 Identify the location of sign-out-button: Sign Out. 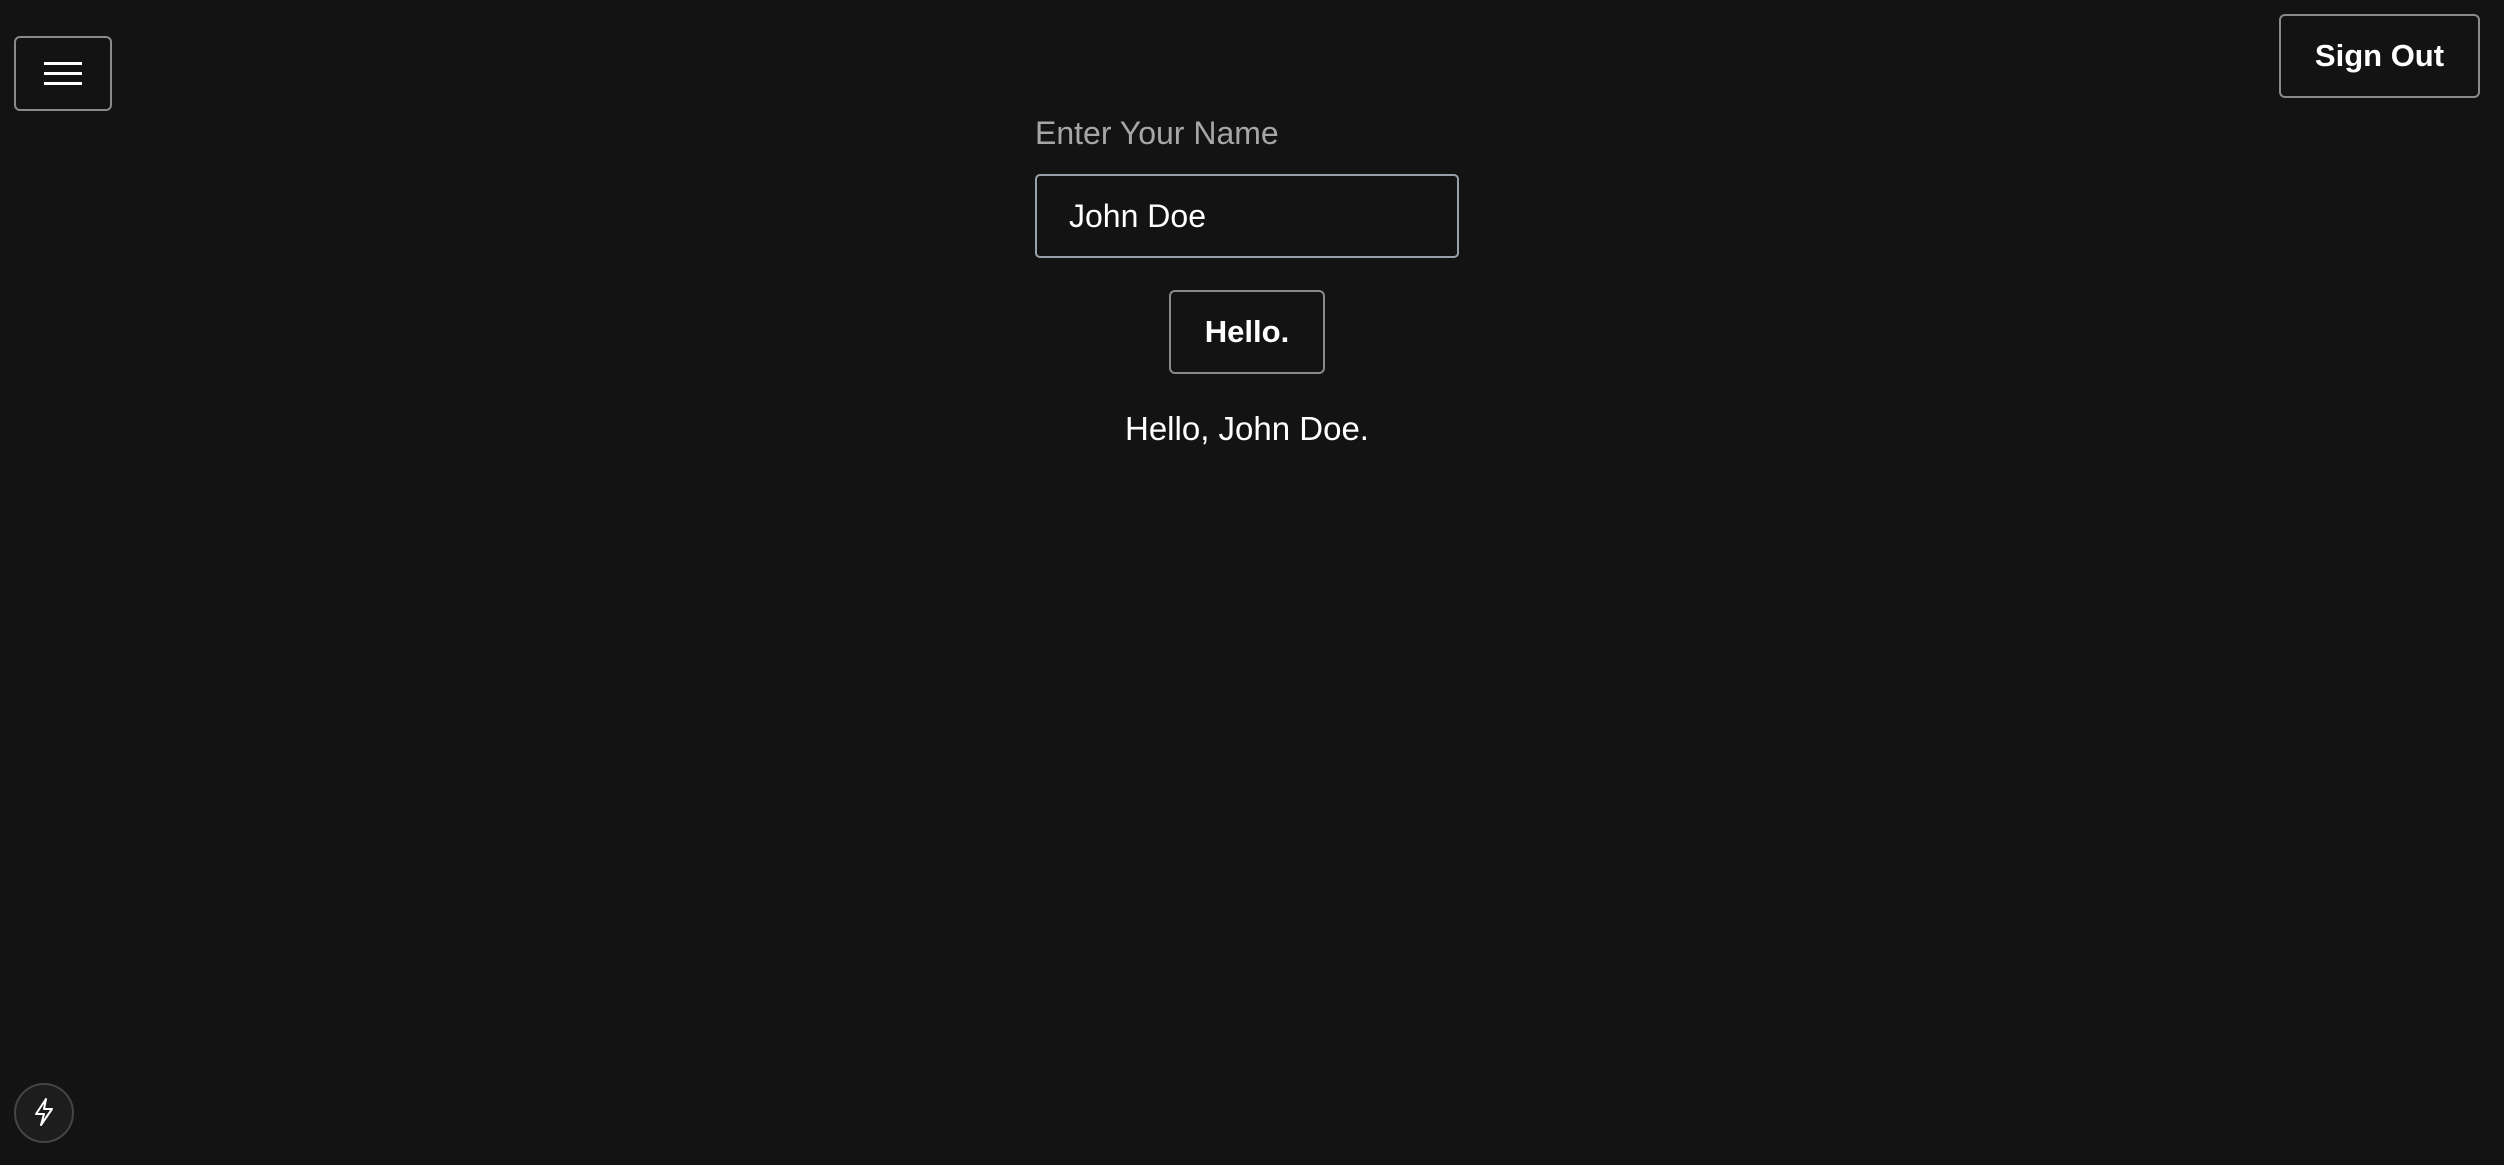
(2379, 56).